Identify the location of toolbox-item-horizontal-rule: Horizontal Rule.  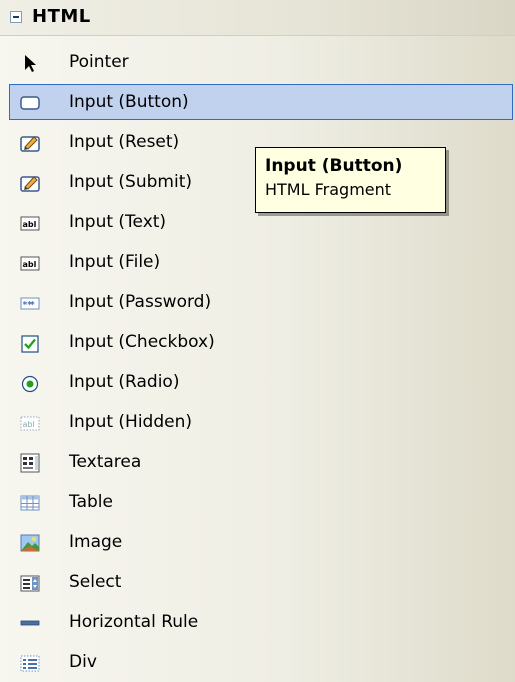
(261, 622).